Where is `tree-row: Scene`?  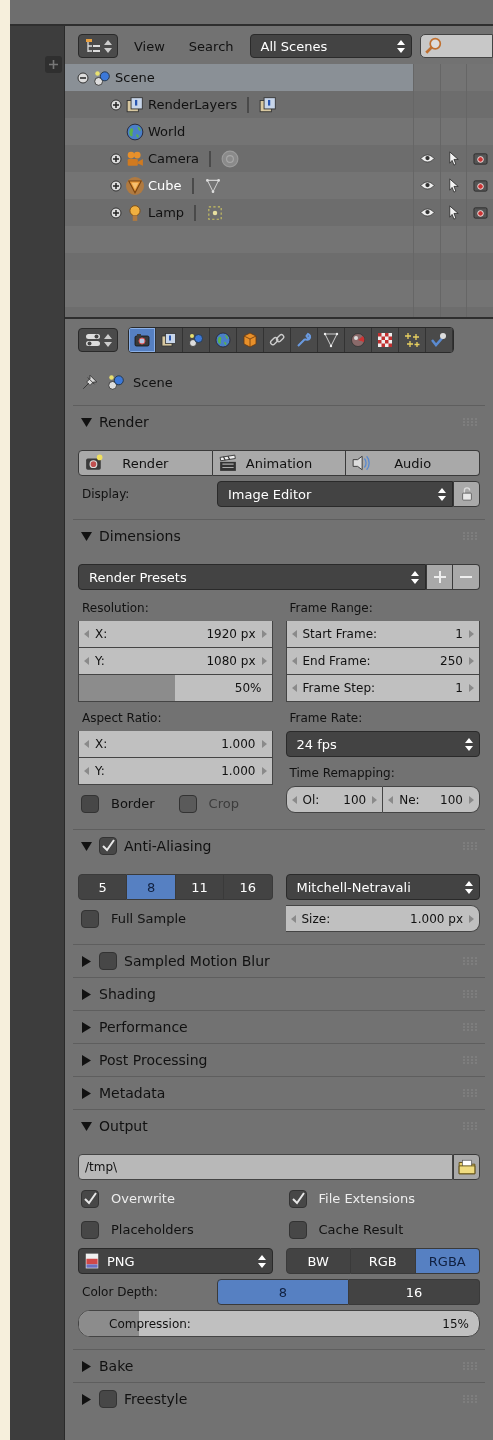
tree-row: Scene is located at coordinates (239, 77).